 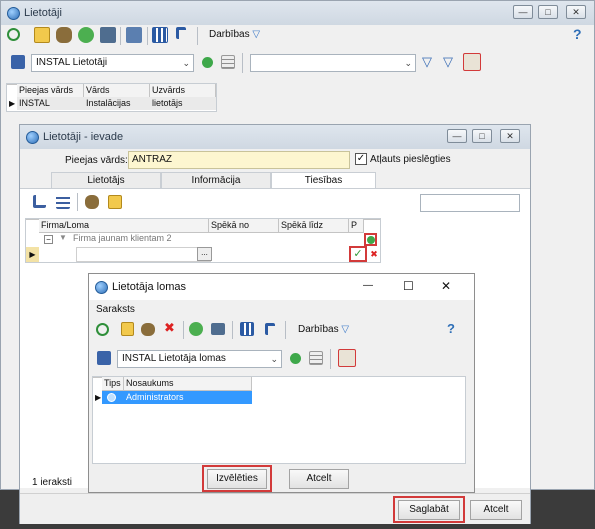 What do you see at coordinates (50, 91) in the screenshot?
I see `column-header: Pieejas vārds` at bounding box center [50, 91].